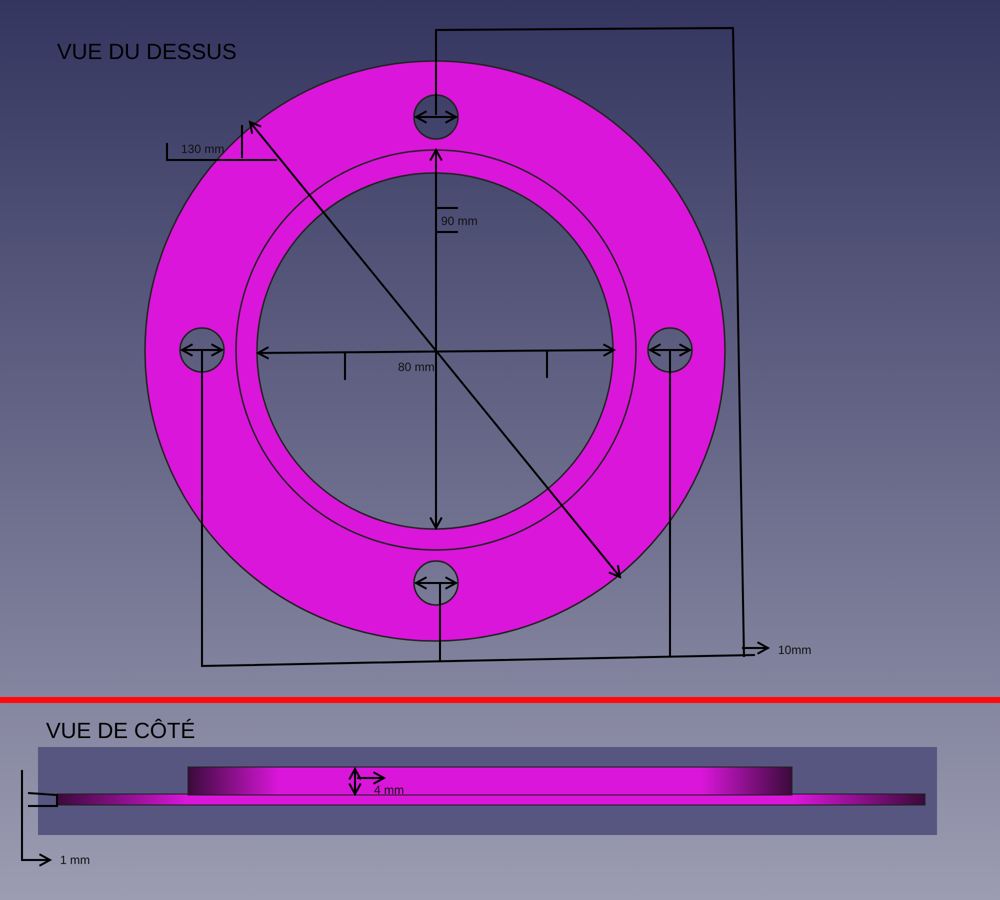 The width and height of the screenshot is (1000, 900). I want to click on dimension-label: 90 mm, so click(459, 221).